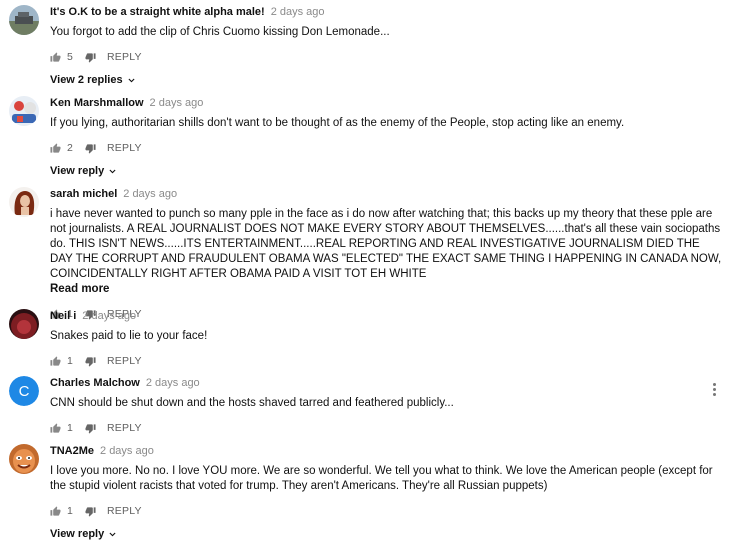 This screenshot has width=735, height=542. I want to click on more-options-icon, so click(715, 390).